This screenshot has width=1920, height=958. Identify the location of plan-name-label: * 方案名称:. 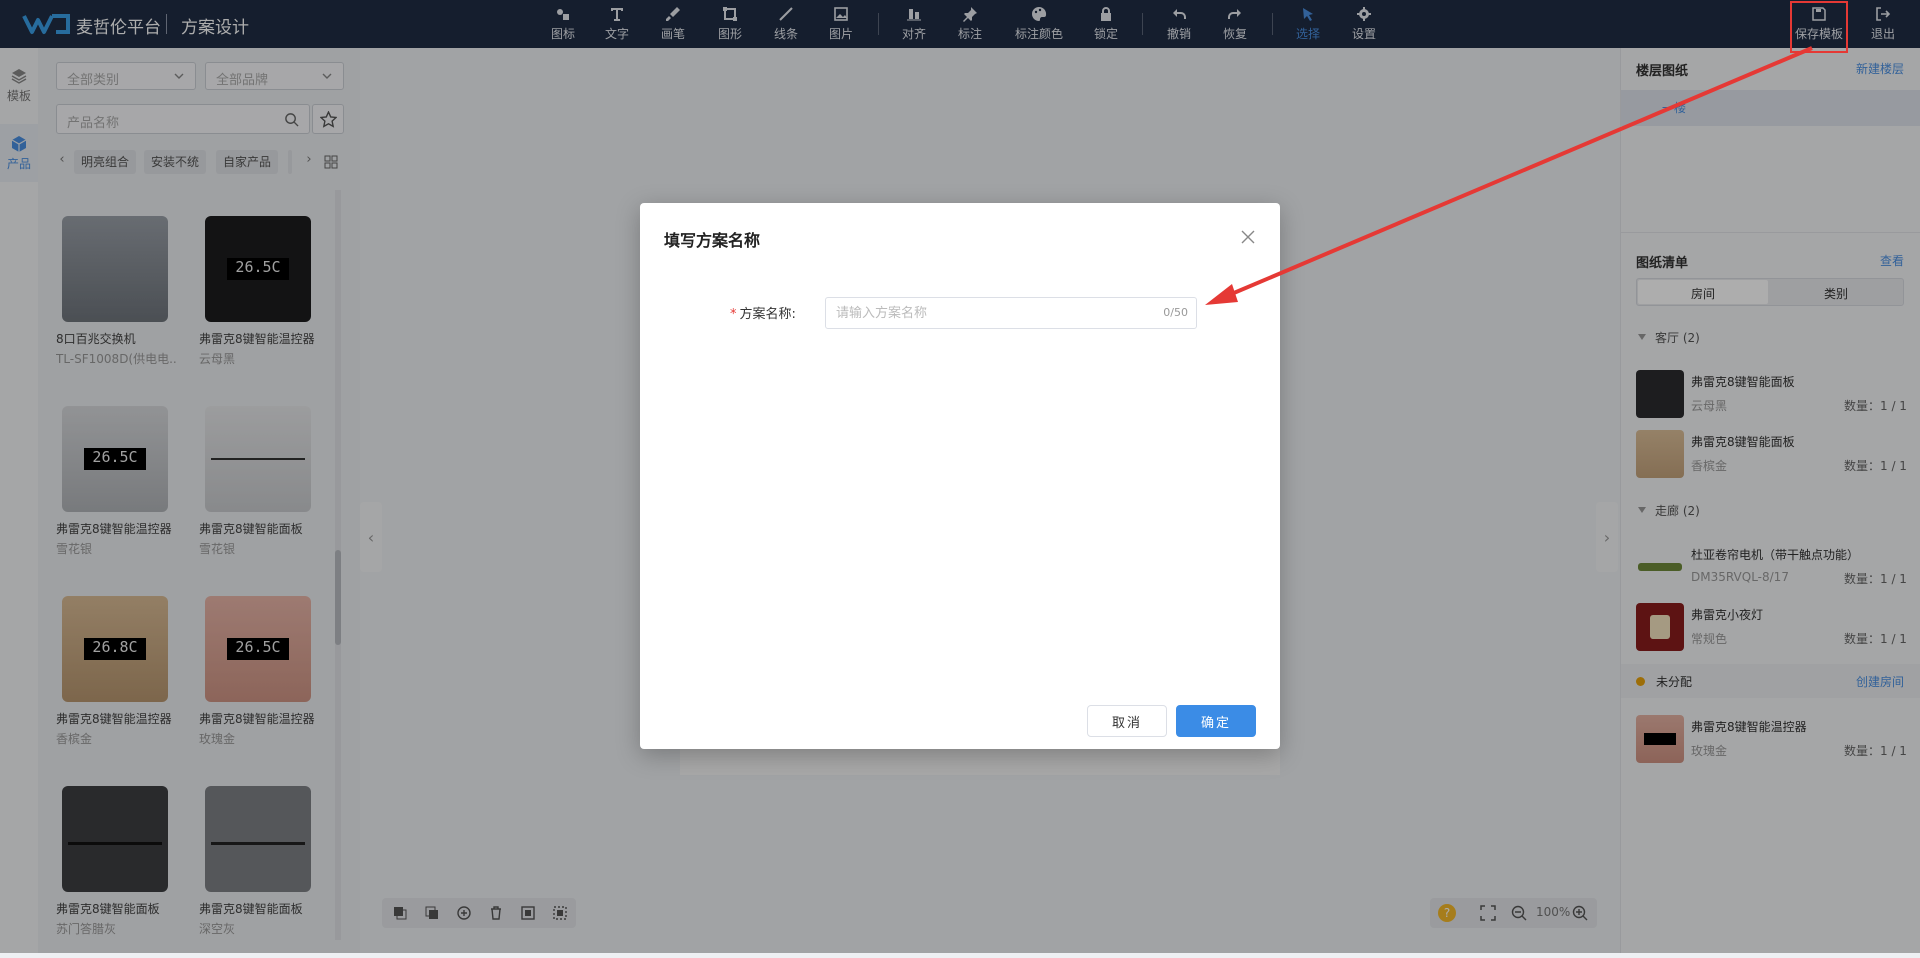
(763, 312).